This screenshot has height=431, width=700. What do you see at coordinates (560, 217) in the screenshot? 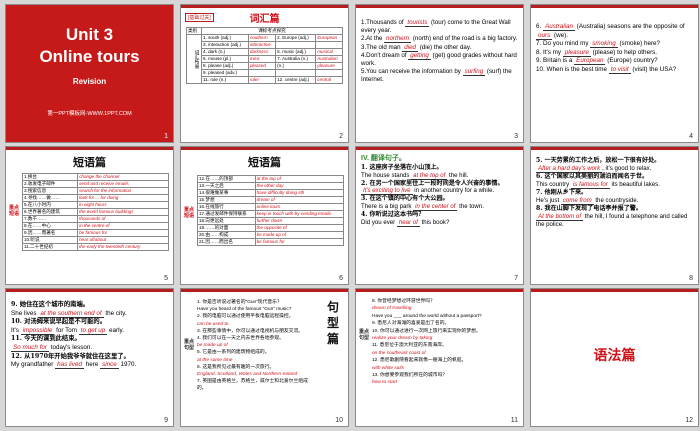
I see `slide-text: At the bottom of` at bounding box center [560, 217].